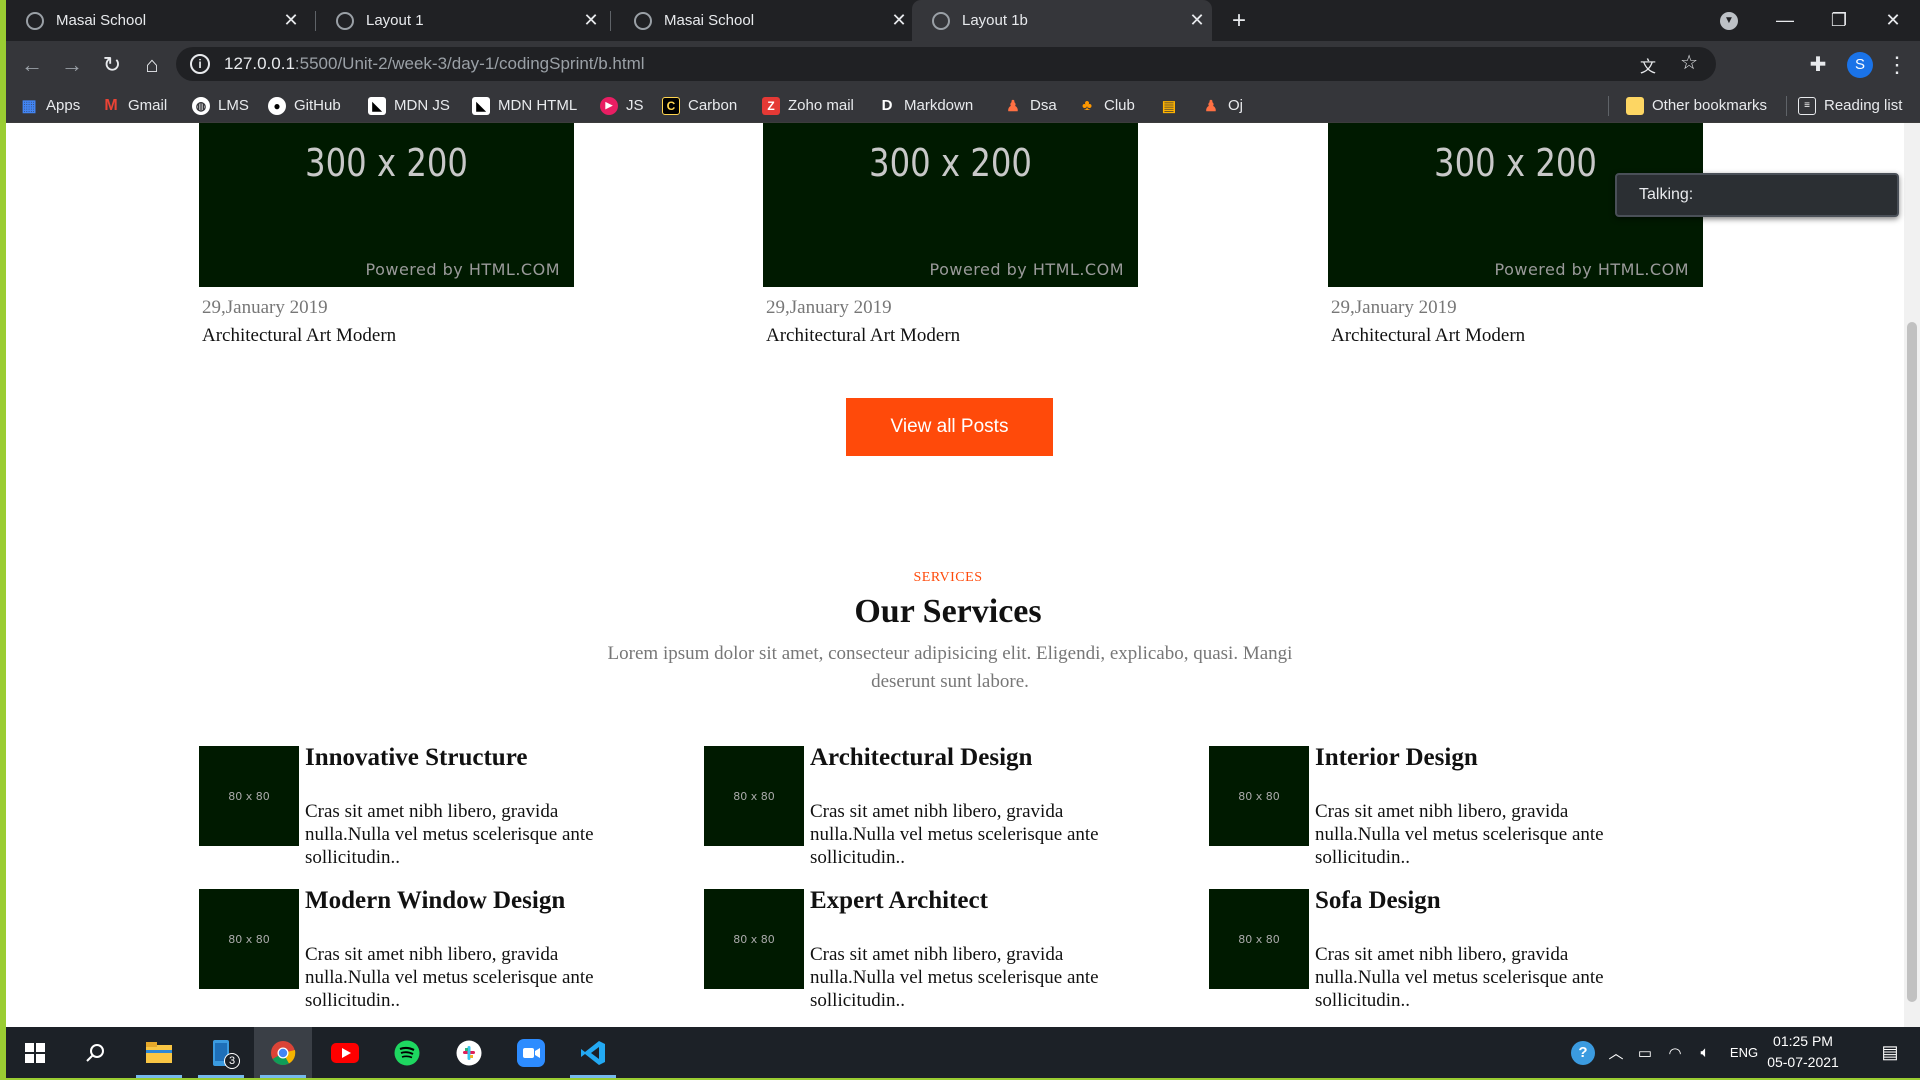  I want to click on tab-divider, so click(610, 21).